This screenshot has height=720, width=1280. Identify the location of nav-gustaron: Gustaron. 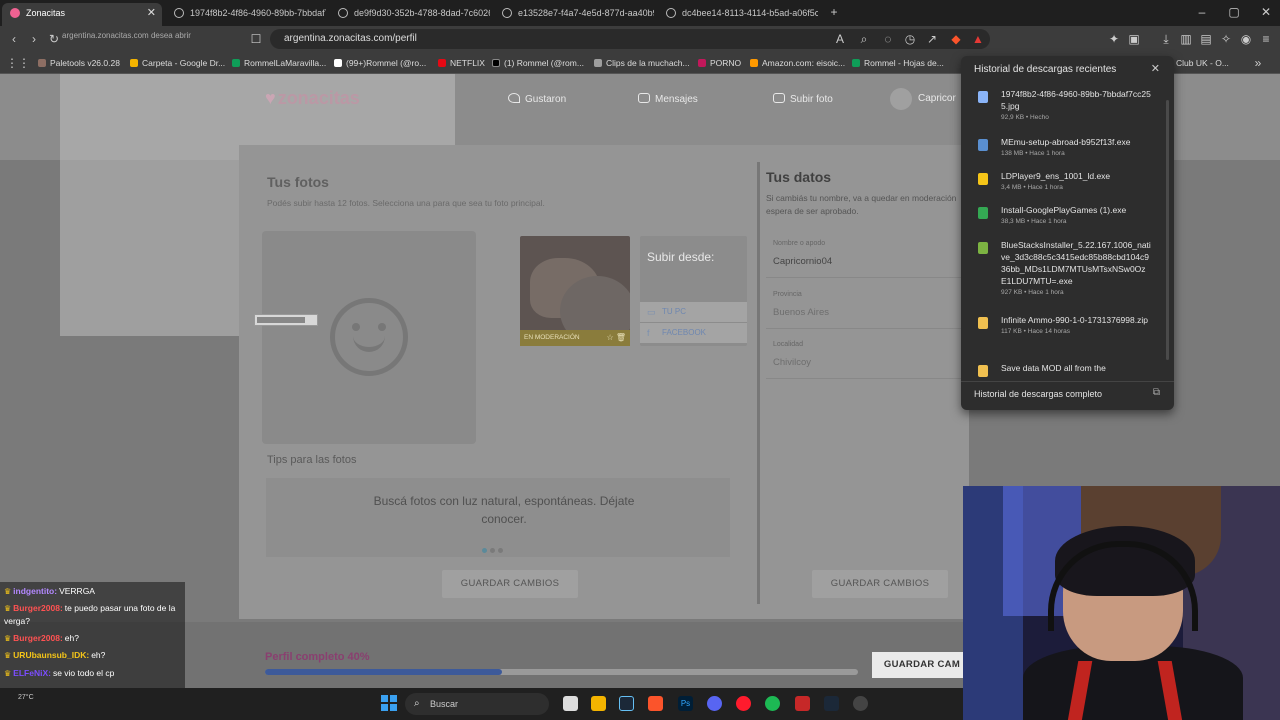
(537, 99).